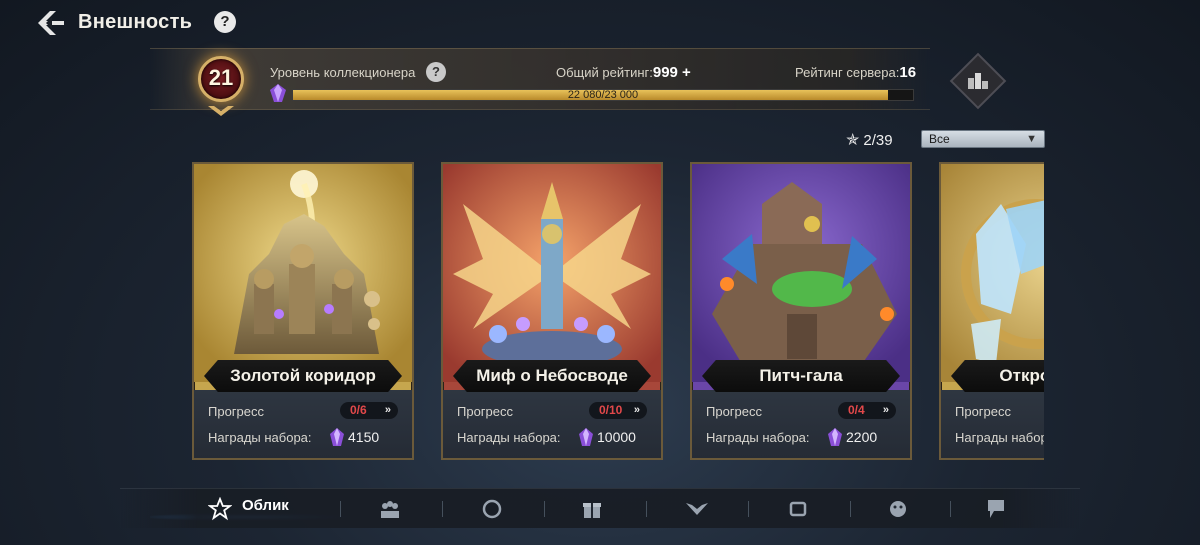  I want to click on tab-ring, so click(502, 509).